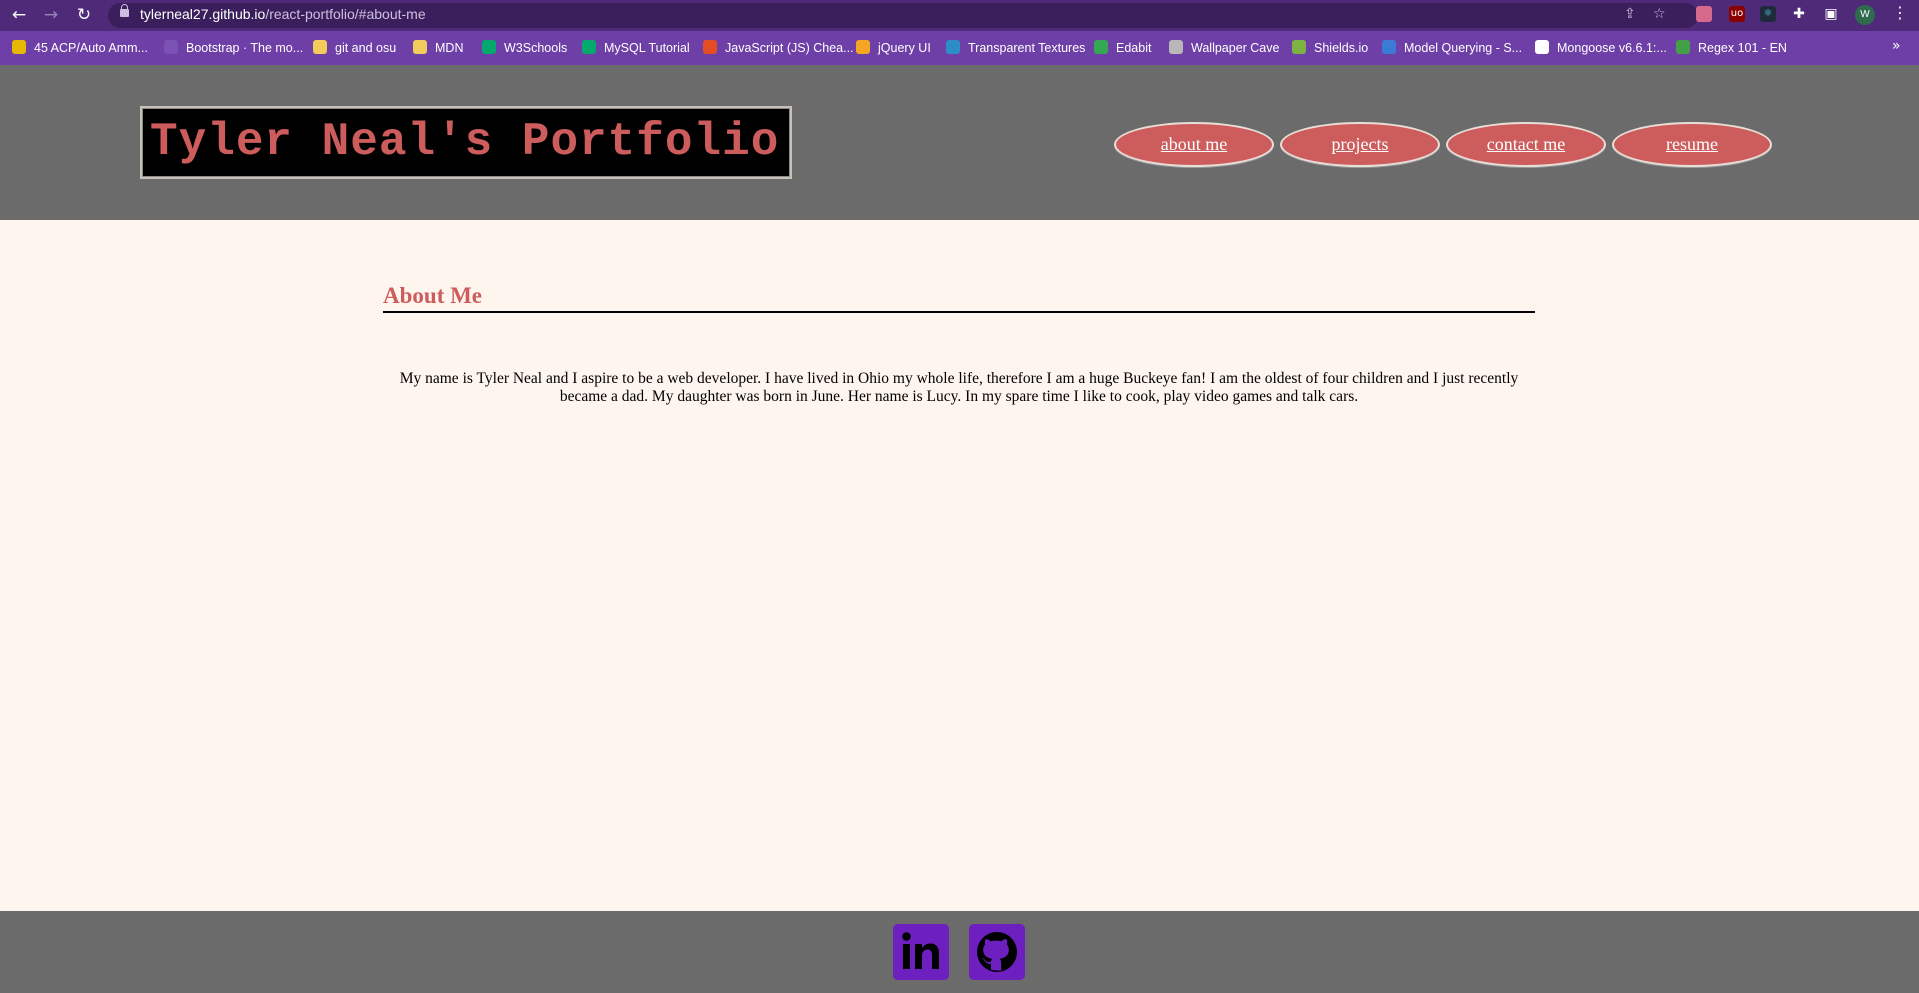 This screenshot has width=1919, height=993. What do you see at coordinates (1659, 14) in the screenshot?
I see `star-icon: ☆` at bounding box center [1659, 14].